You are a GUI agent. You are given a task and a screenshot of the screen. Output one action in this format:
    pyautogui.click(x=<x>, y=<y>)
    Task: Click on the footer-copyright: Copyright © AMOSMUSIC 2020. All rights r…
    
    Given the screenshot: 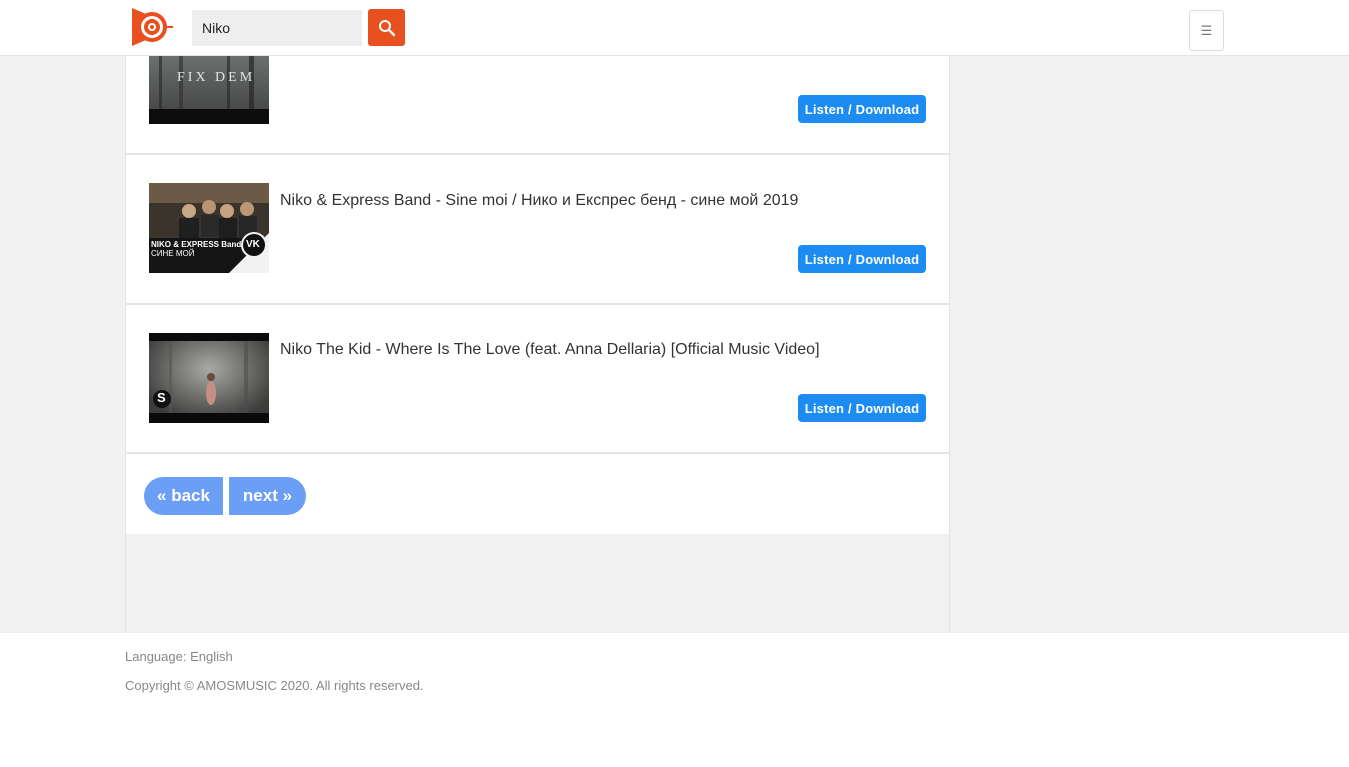 What is the action you would take?
    pyautogui.click(x=274, y=685)
    